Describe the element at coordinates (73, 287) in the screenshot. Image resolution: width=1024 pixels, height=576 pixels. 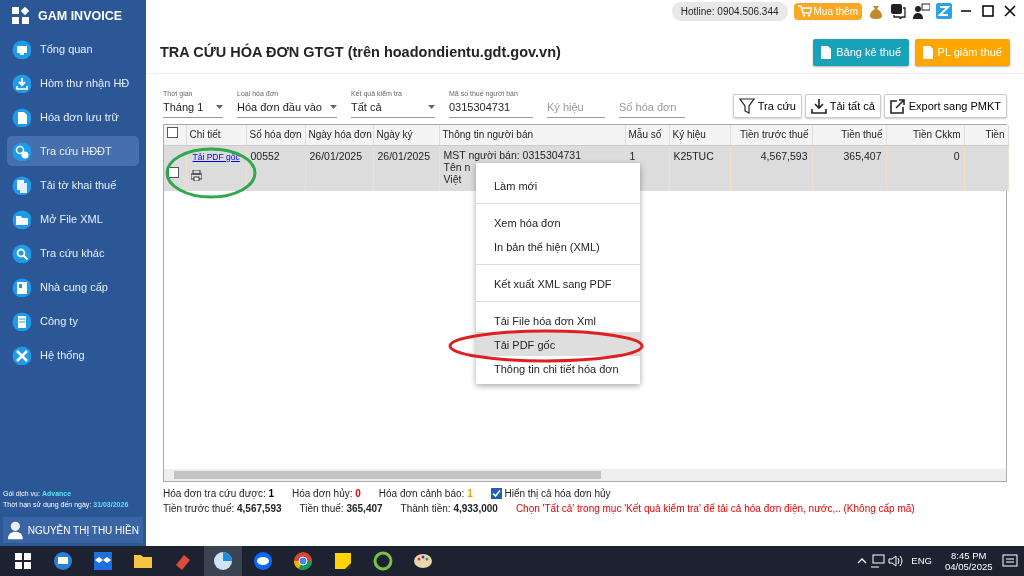
I see `sidebar-item: Nhà cung cấp` at that location.